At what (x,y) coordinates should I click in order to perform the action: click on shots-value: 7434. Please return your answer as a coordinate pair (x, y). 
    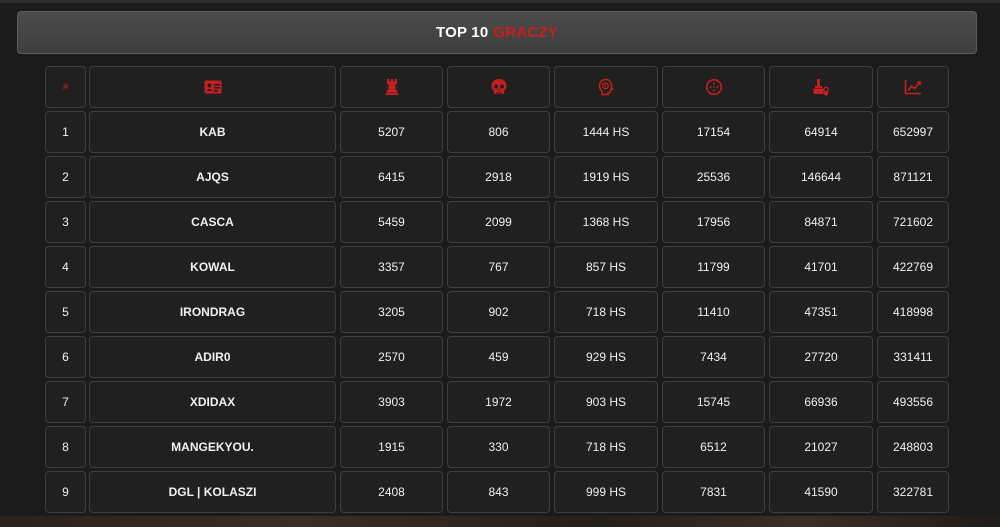
    Looking at the image, I should click on (713, 357).